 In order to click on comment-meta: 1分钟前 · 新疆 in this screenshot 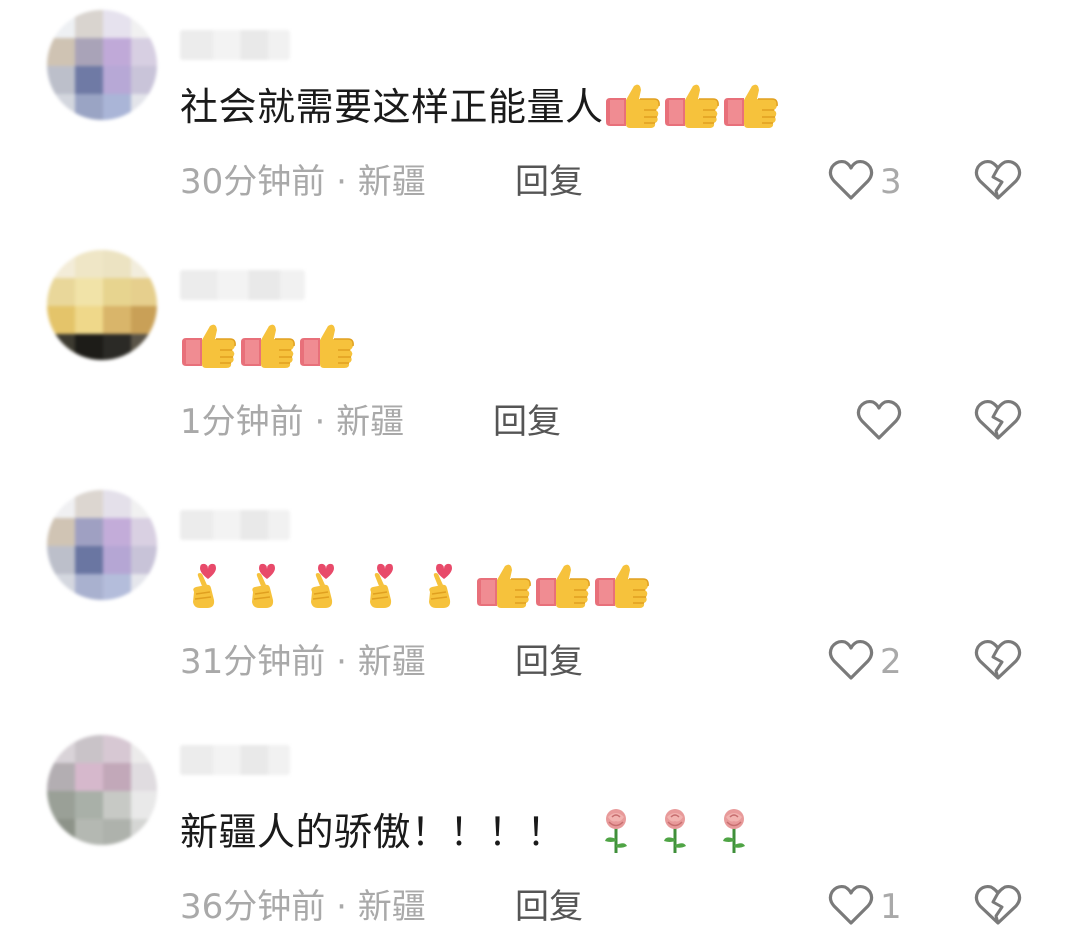, I will do `click(292, 422)`.